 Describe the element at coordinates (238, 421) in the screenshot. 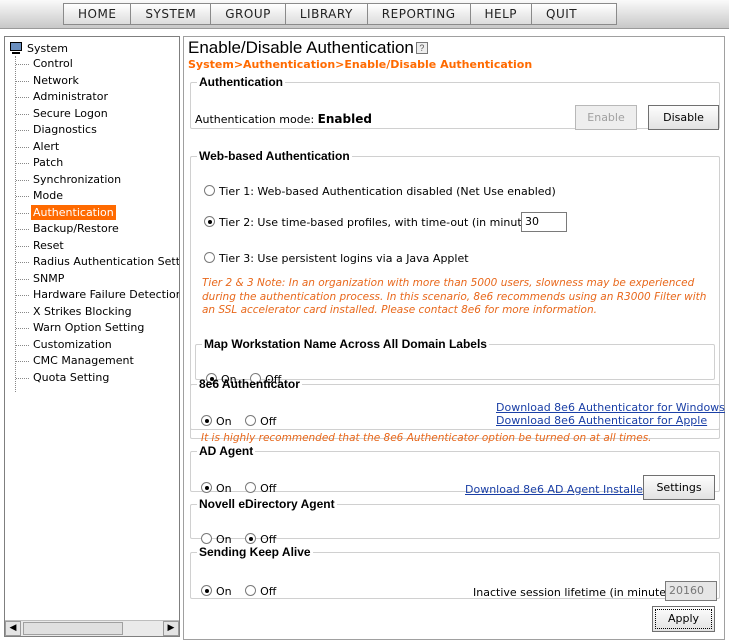

I see `authenticator-radios: On Off` at that location.